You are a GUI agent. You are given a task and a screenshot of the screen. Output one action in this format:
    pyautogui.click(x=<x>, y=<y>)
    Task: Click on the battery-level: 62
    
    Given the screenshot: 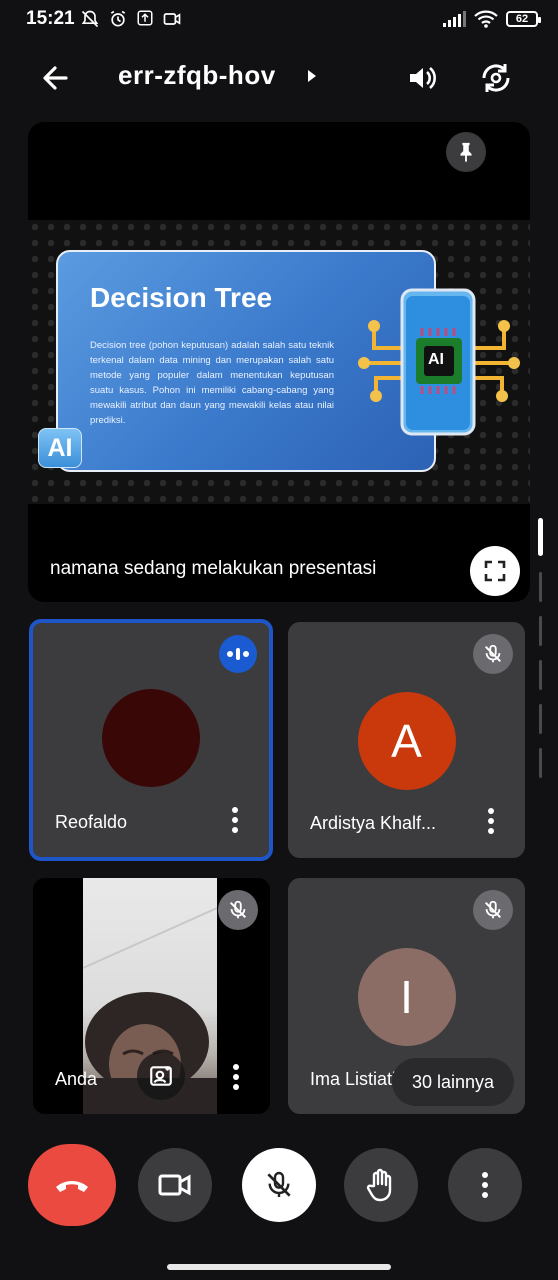 What is the action you would take?
    pyautogui.click(x=522, y=19)
    